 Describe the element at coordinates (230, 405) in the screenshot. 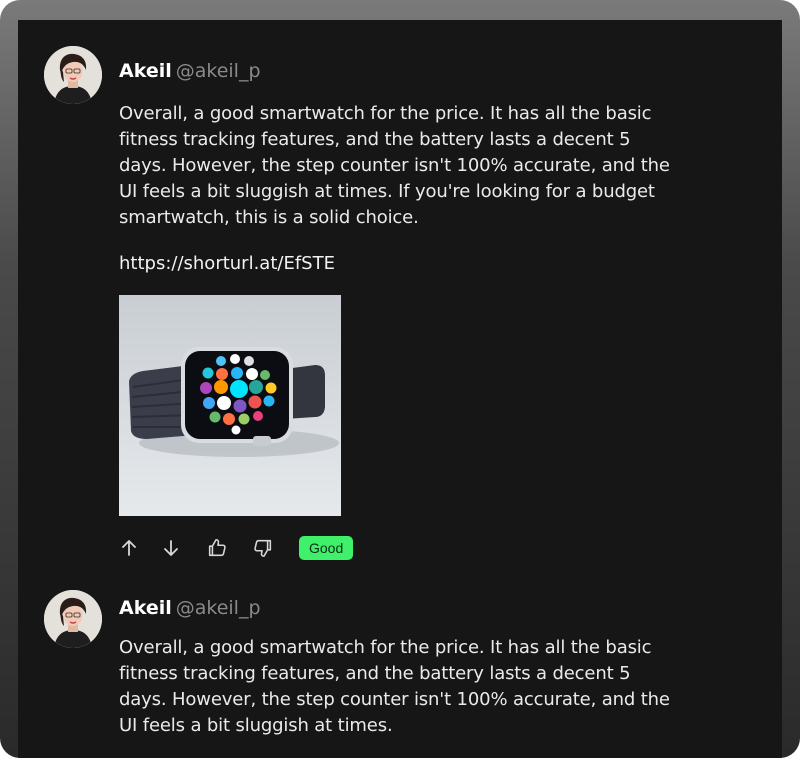

I see `smartwatch-image` at that location.